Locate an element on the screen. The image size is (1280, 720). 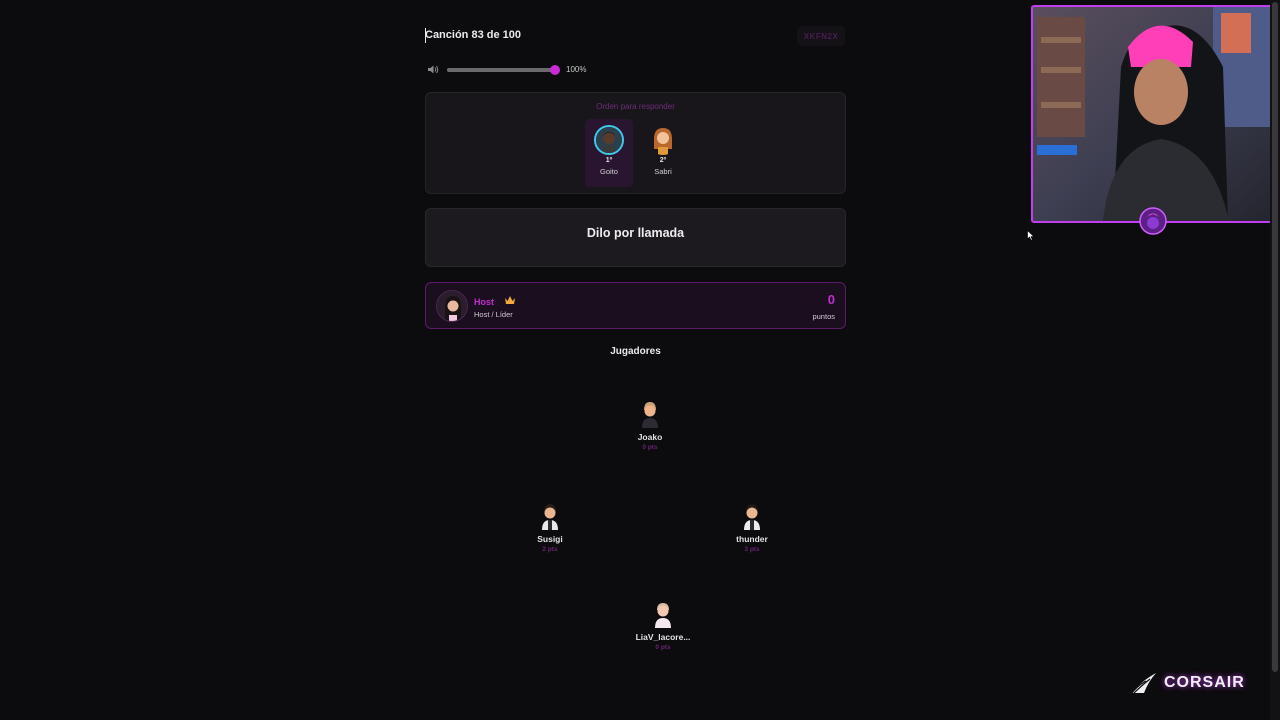
streamer-logo-icon is located at coordinates (1153, 221).